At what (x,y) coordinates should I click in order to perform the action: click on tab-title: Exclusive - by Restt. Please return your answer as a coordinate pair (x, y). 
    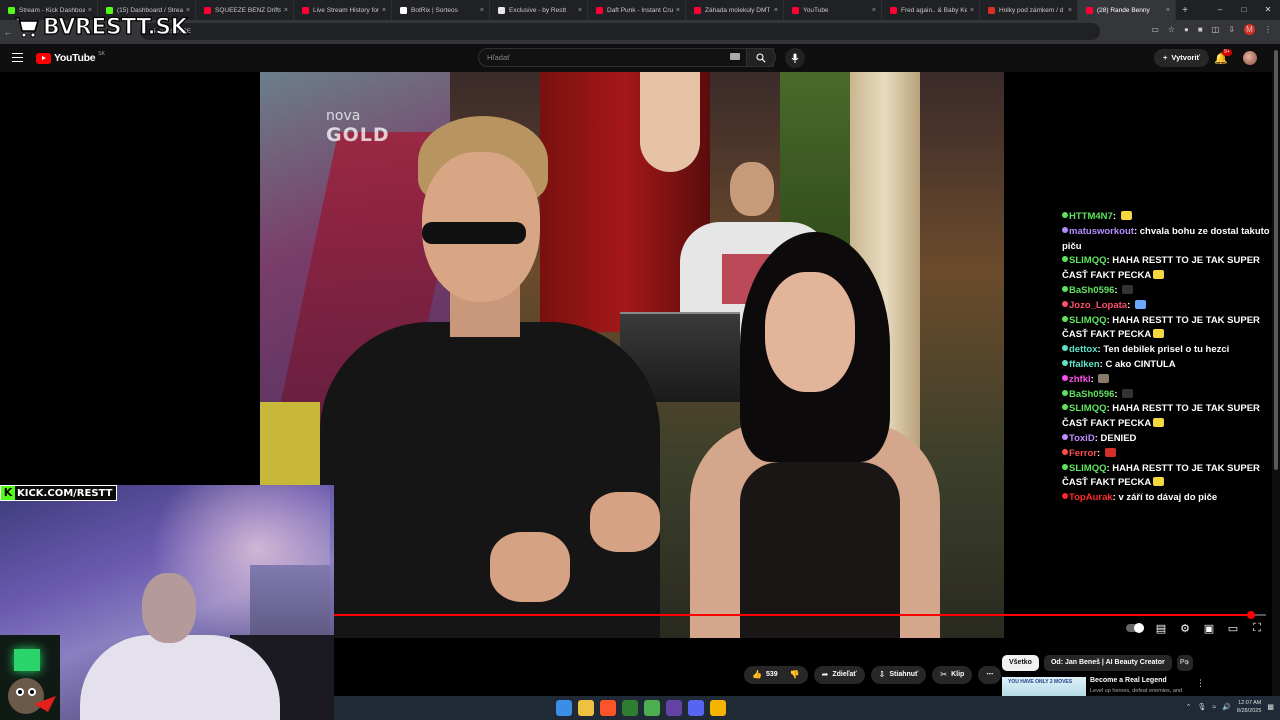
    Looking at the image, I should click on (538, 10).